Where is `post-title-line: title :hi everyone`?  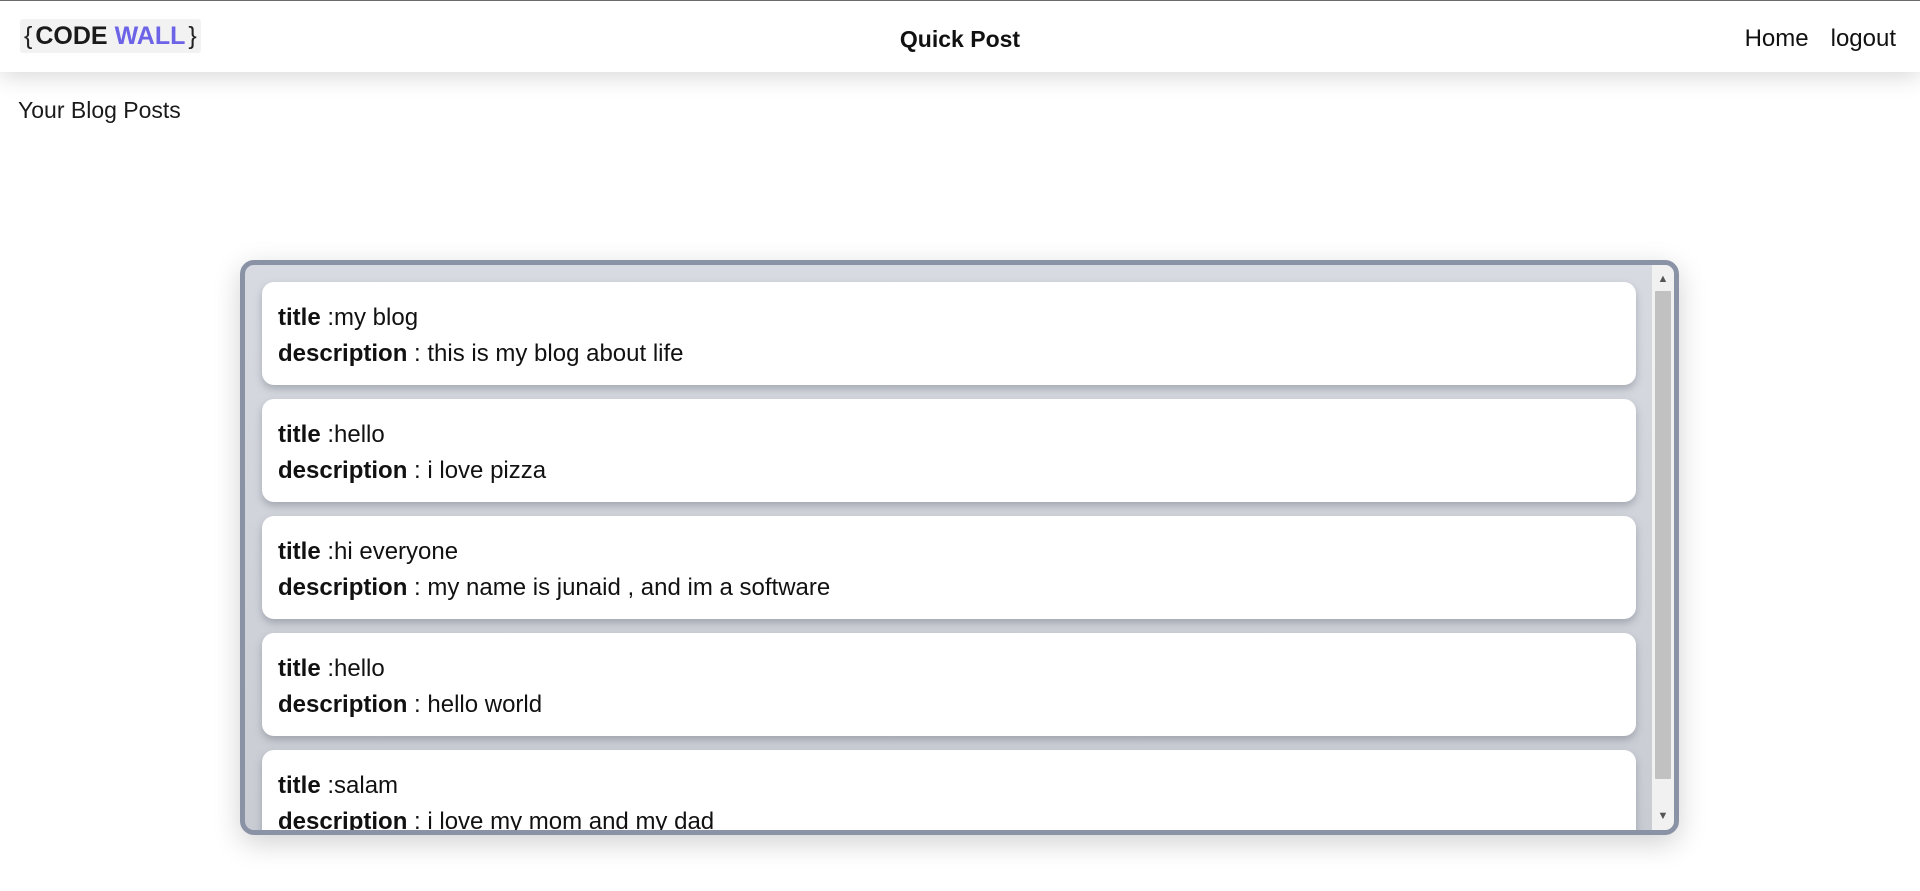
post-title-line: title :hi everyone is located at coordinates (949, 552).